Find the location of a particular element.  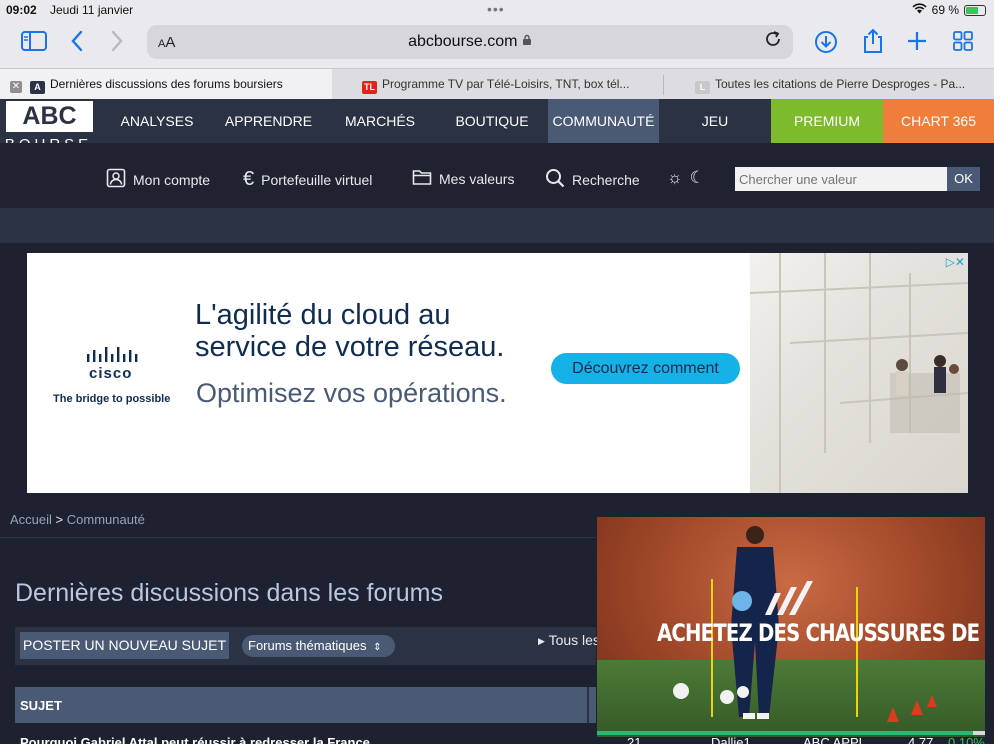

ad-subline: Optimisez vos opérations. is located at coordinates (351, 393).